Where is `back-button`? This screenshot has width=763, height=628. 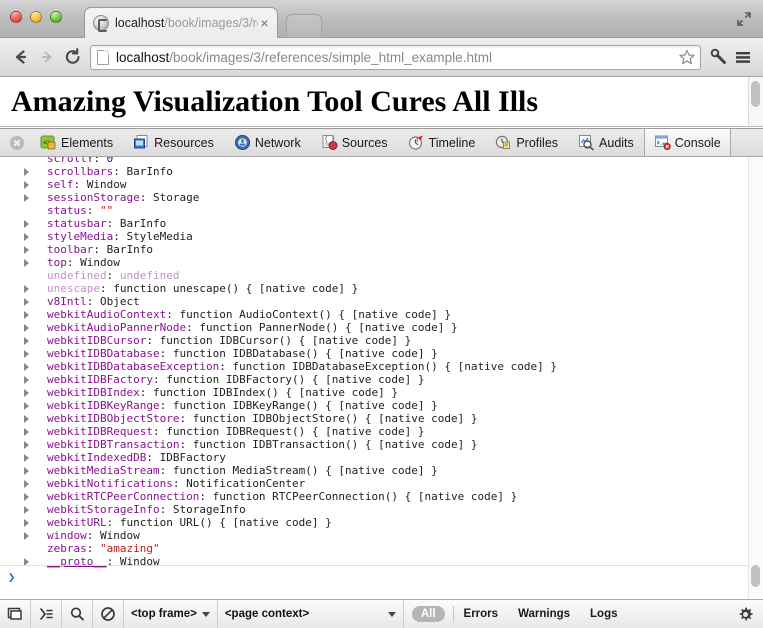
back-button is located at coordinates (21, 57).